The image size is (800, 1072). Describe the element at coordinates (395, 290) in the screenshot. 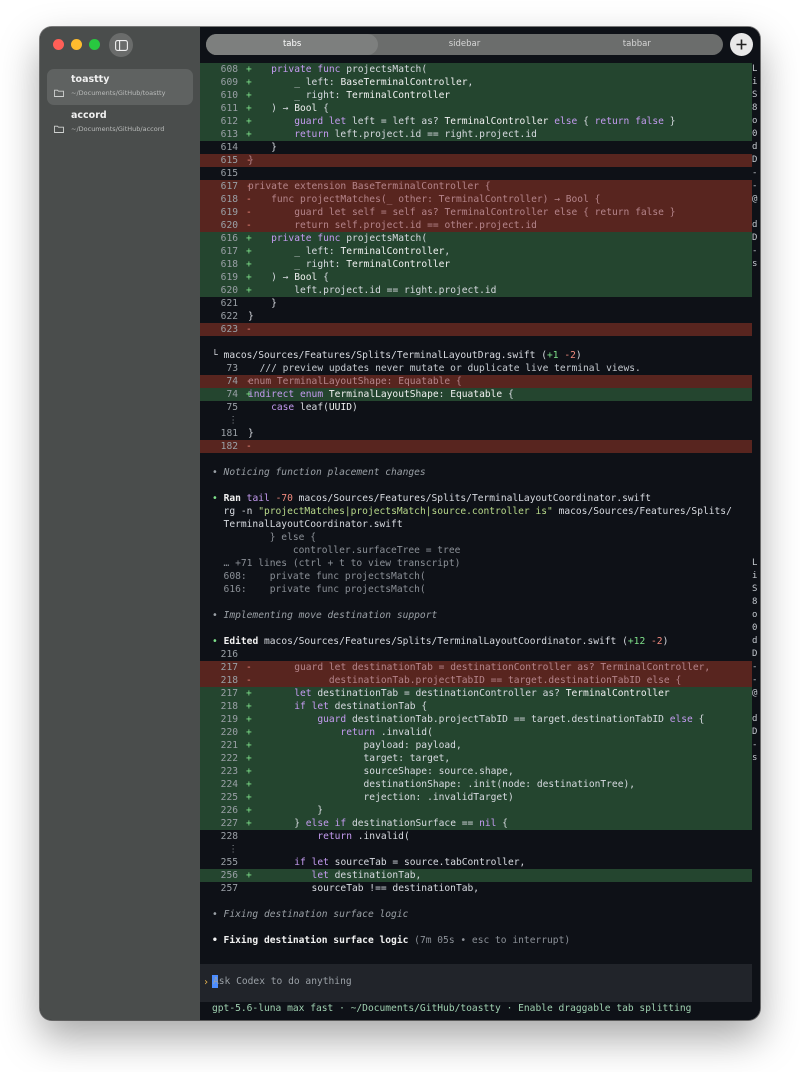

I see `code-text: left.project.id == right.project.id` at that location.